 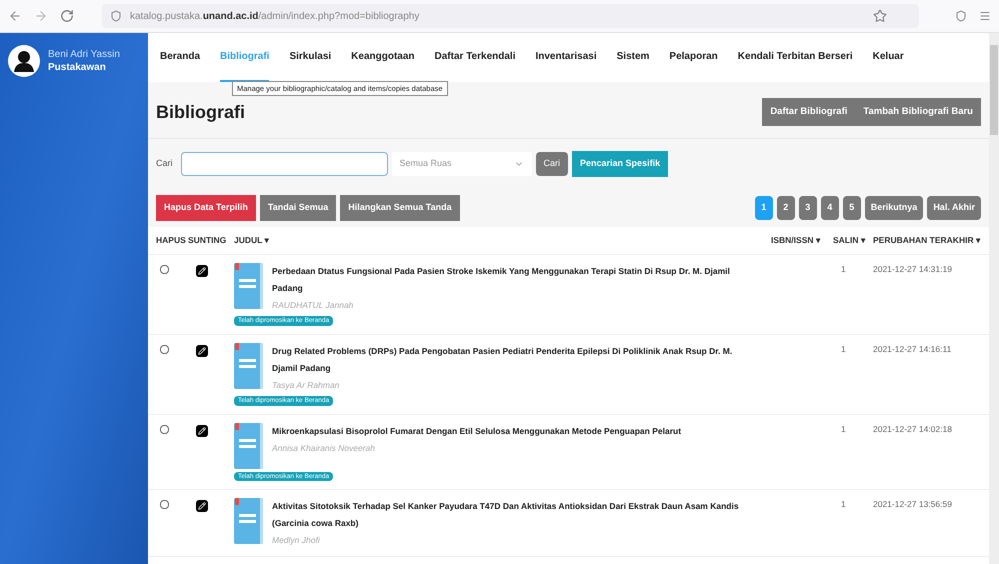 What do you see at coordinates (84, 54) in the screenshot?
I see `user-name: Beni Adri Yassin` at bounding box center [84, 54].